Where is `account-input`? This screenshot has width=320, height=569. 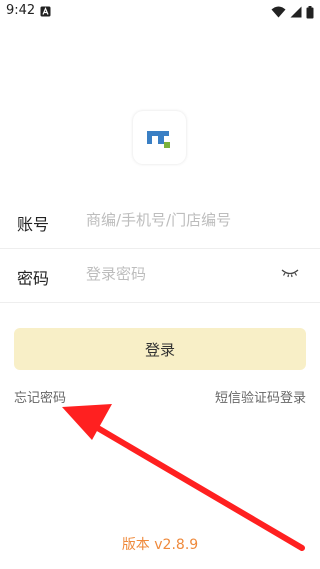 account-input is located at coordinates (181, 220).